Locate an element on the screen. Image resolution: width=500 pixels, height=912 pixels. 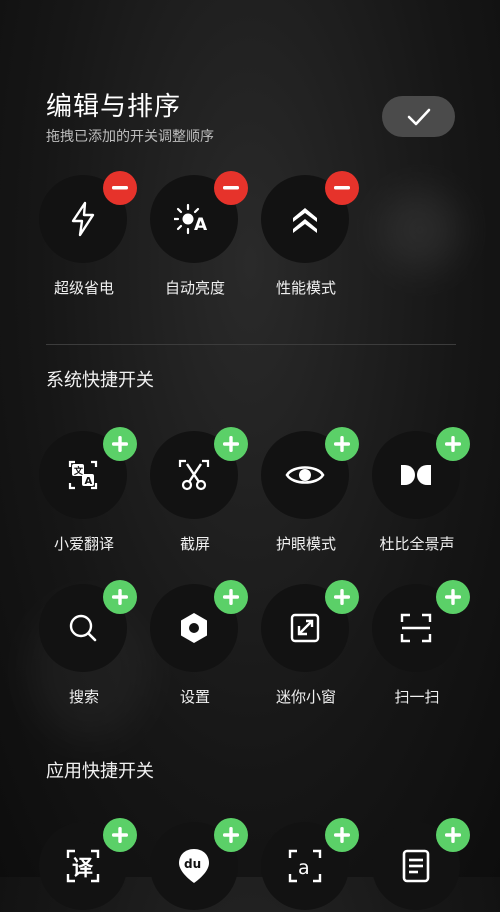
search-icon is located at coordinates (83, 628).